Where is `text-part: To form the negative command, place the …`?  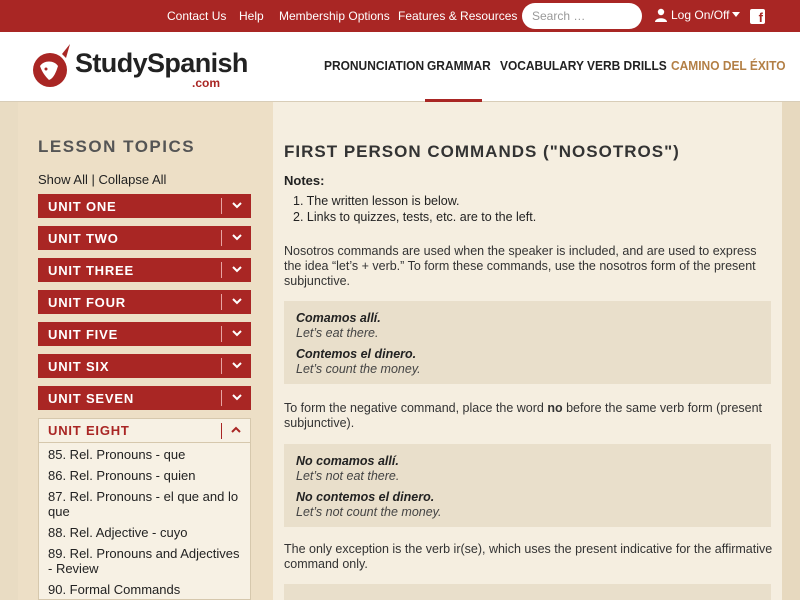 text-part: To form the negative command, place the … is located at coordinates (416, 408).